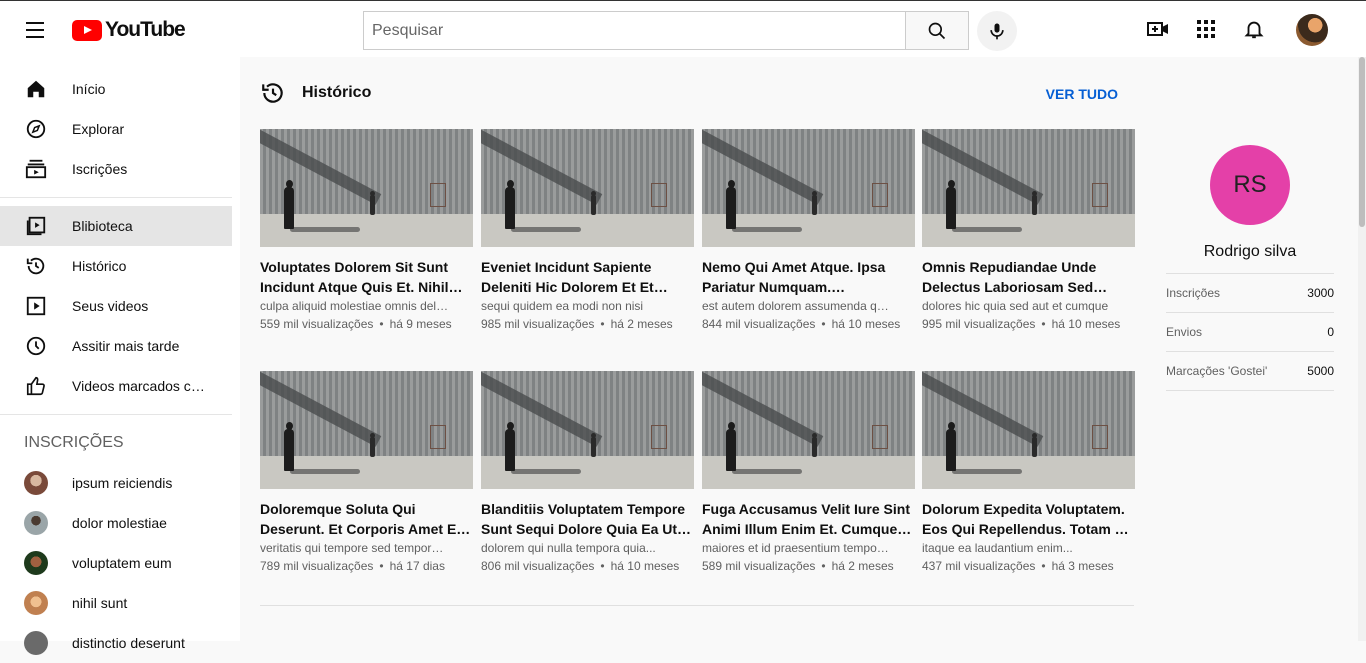 The height and width of the screenshot is (663, 1366). Describe the element at coordinates (122, 483) in the screenshot. I see `channel-name: ipsum reiciendis` at that location.